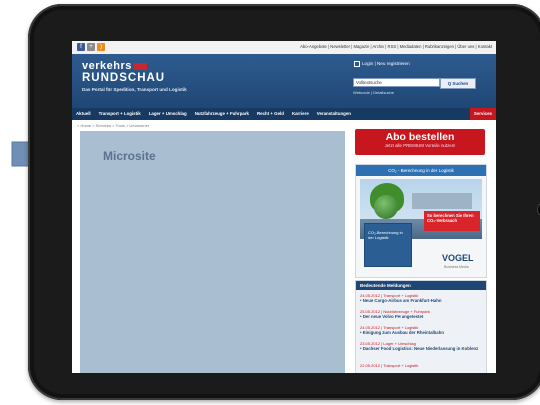  Describe the element at coordinates (334, 114) in the screenshot. I see `nav-item-veranstaltungen: Veranstaltungen` at that location.